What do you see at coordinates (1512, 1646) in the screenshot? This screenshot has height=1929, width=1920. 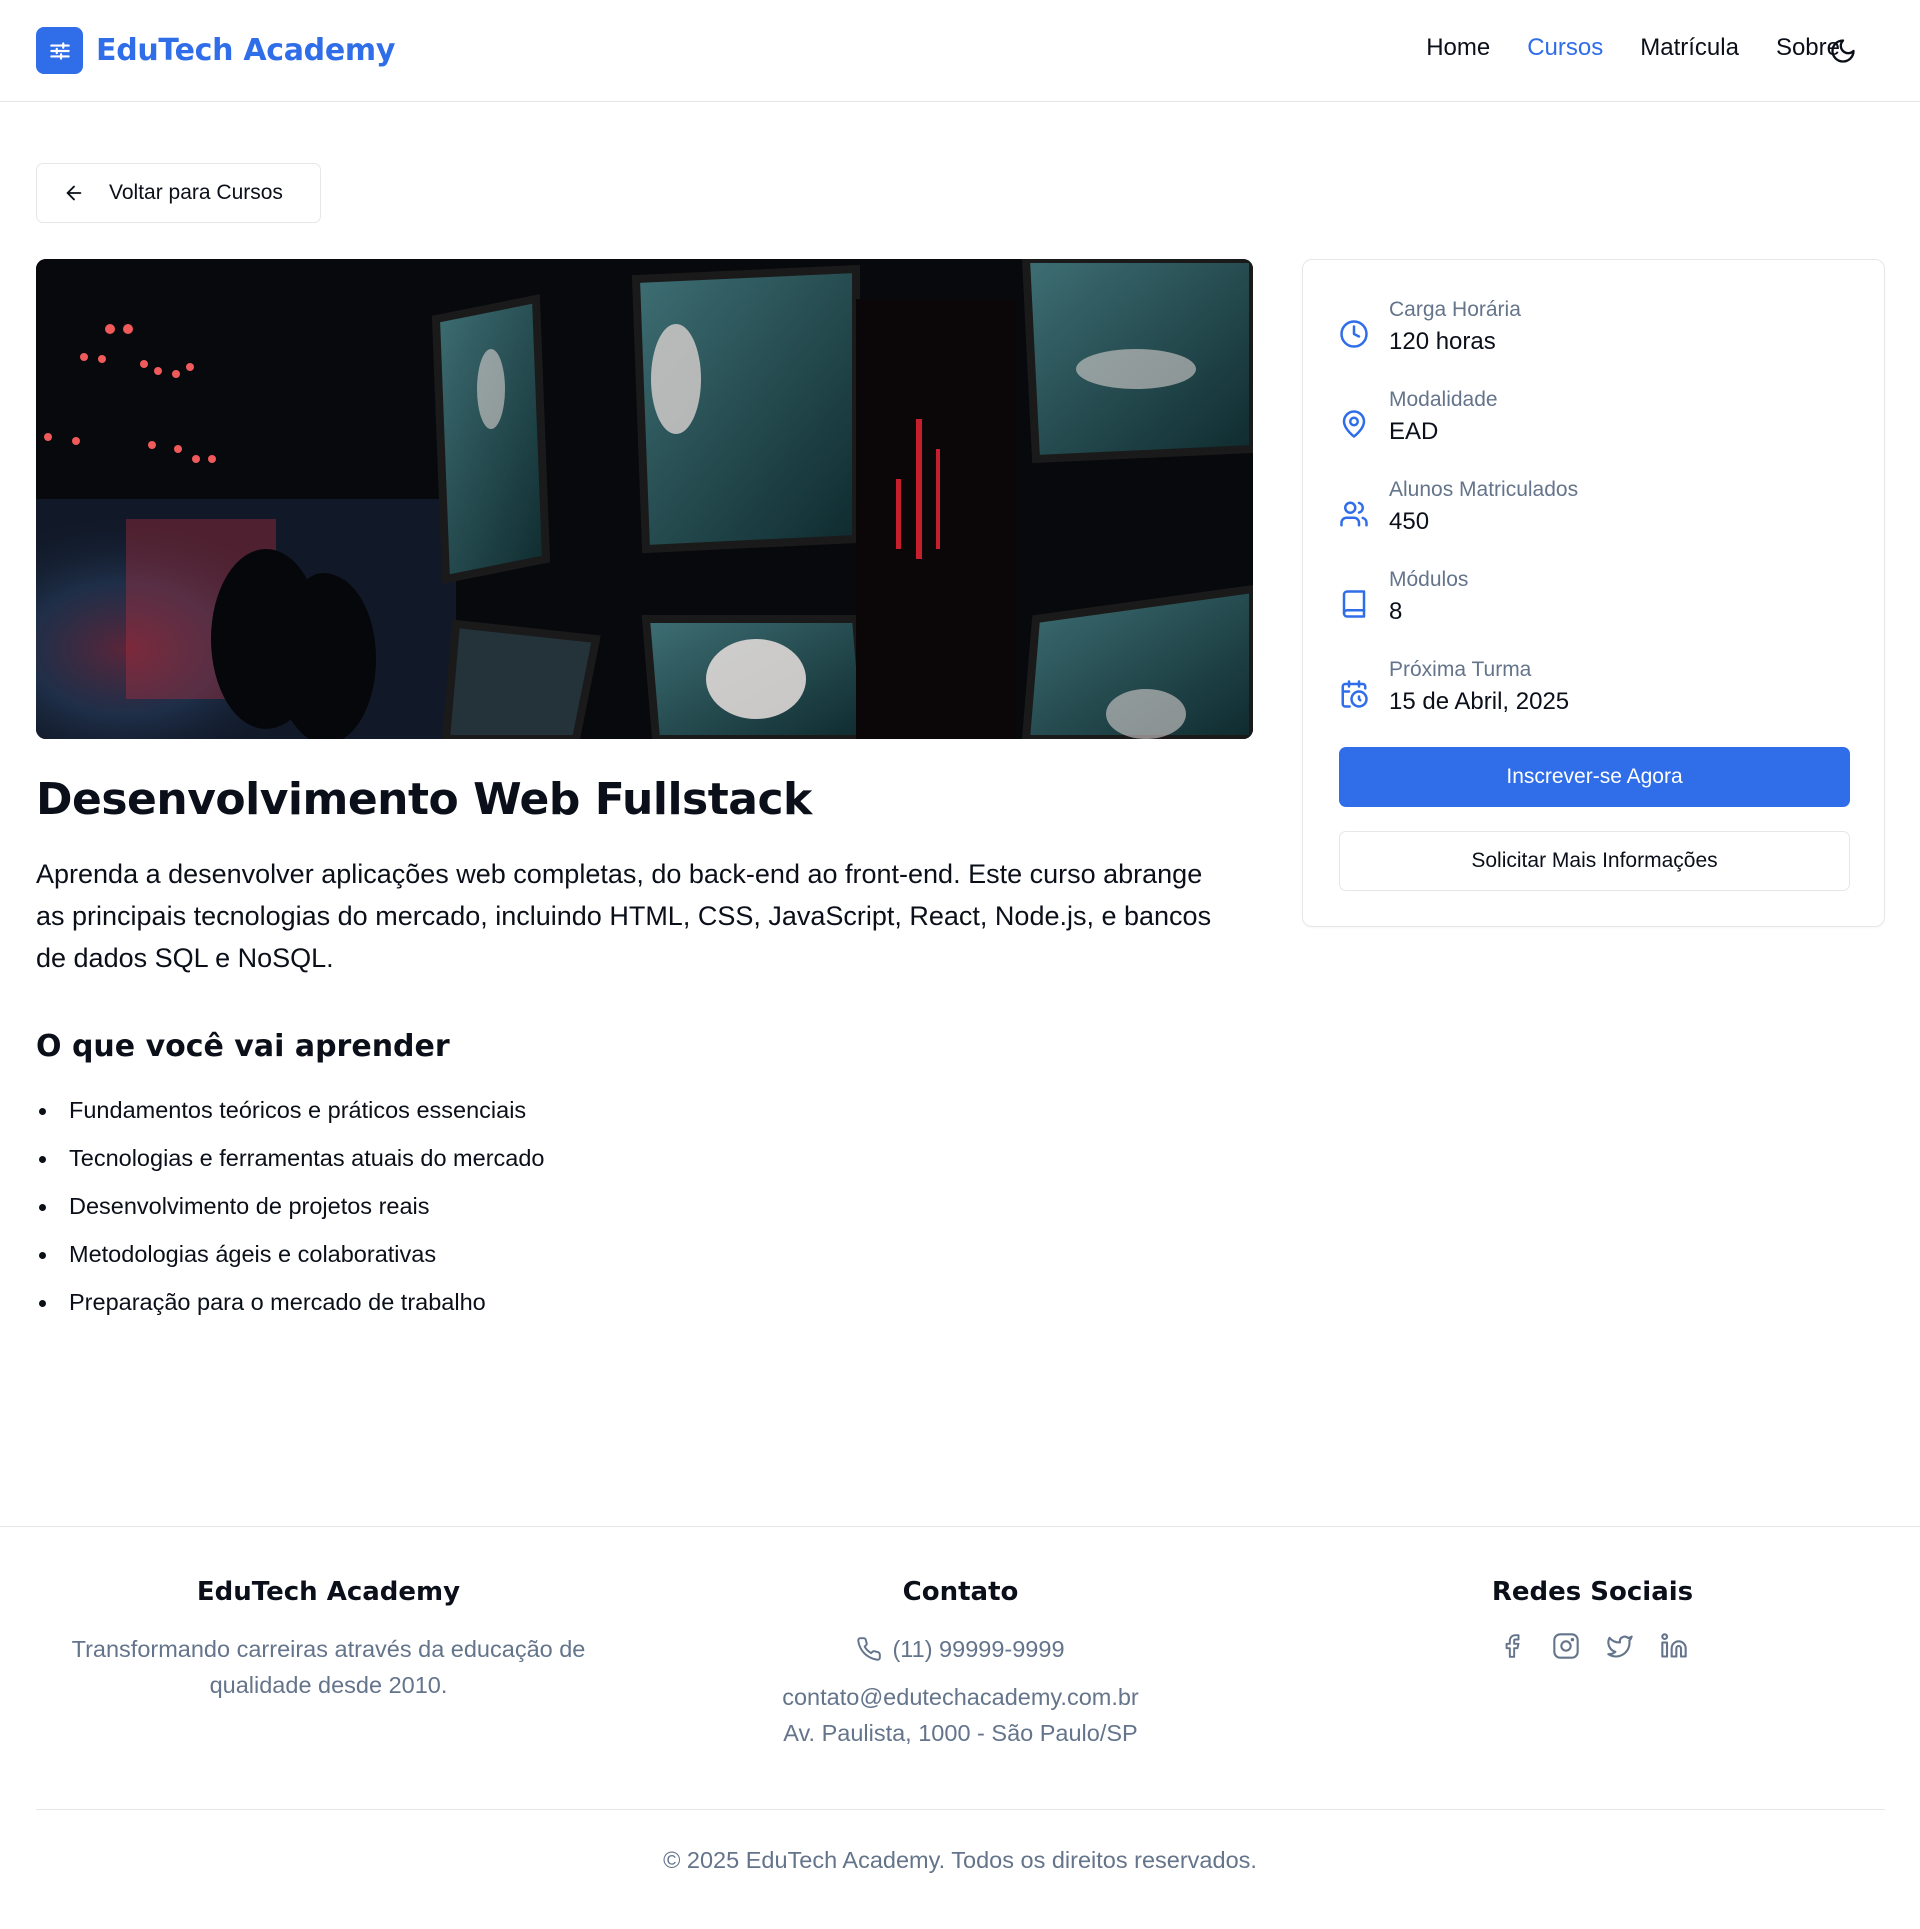 I see `facebook-icon` at bounding box center [1512, 1646].